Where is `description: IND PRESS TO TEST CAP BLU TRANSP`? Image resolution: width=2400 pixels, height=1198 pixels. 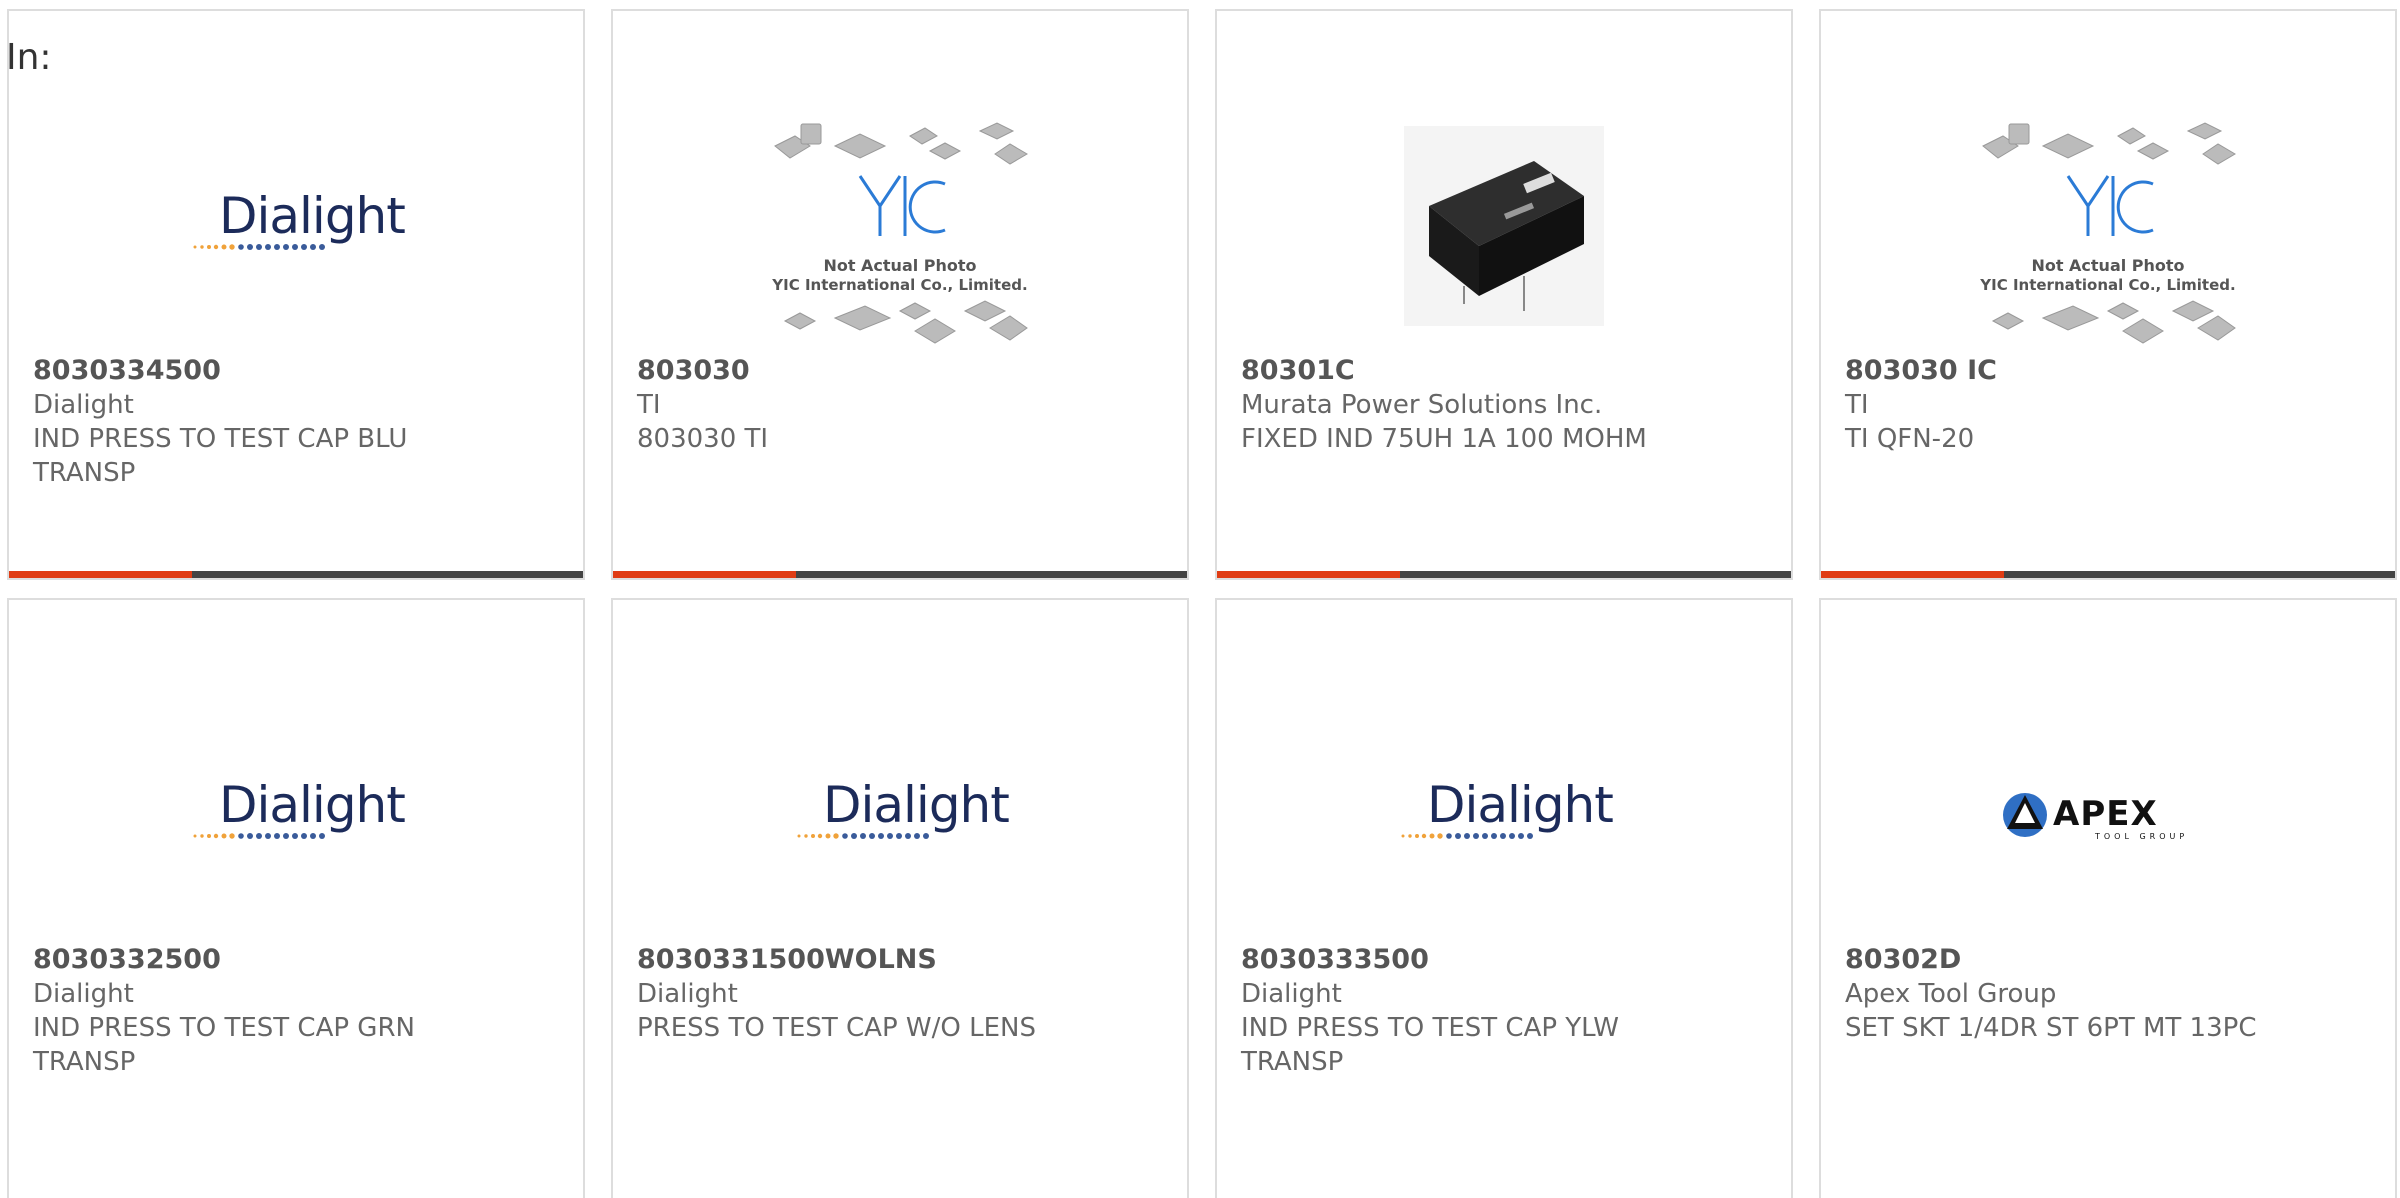 description: IND PRESS TO TEST CAP BLU TRANSP is located at coordinates (220, 456).